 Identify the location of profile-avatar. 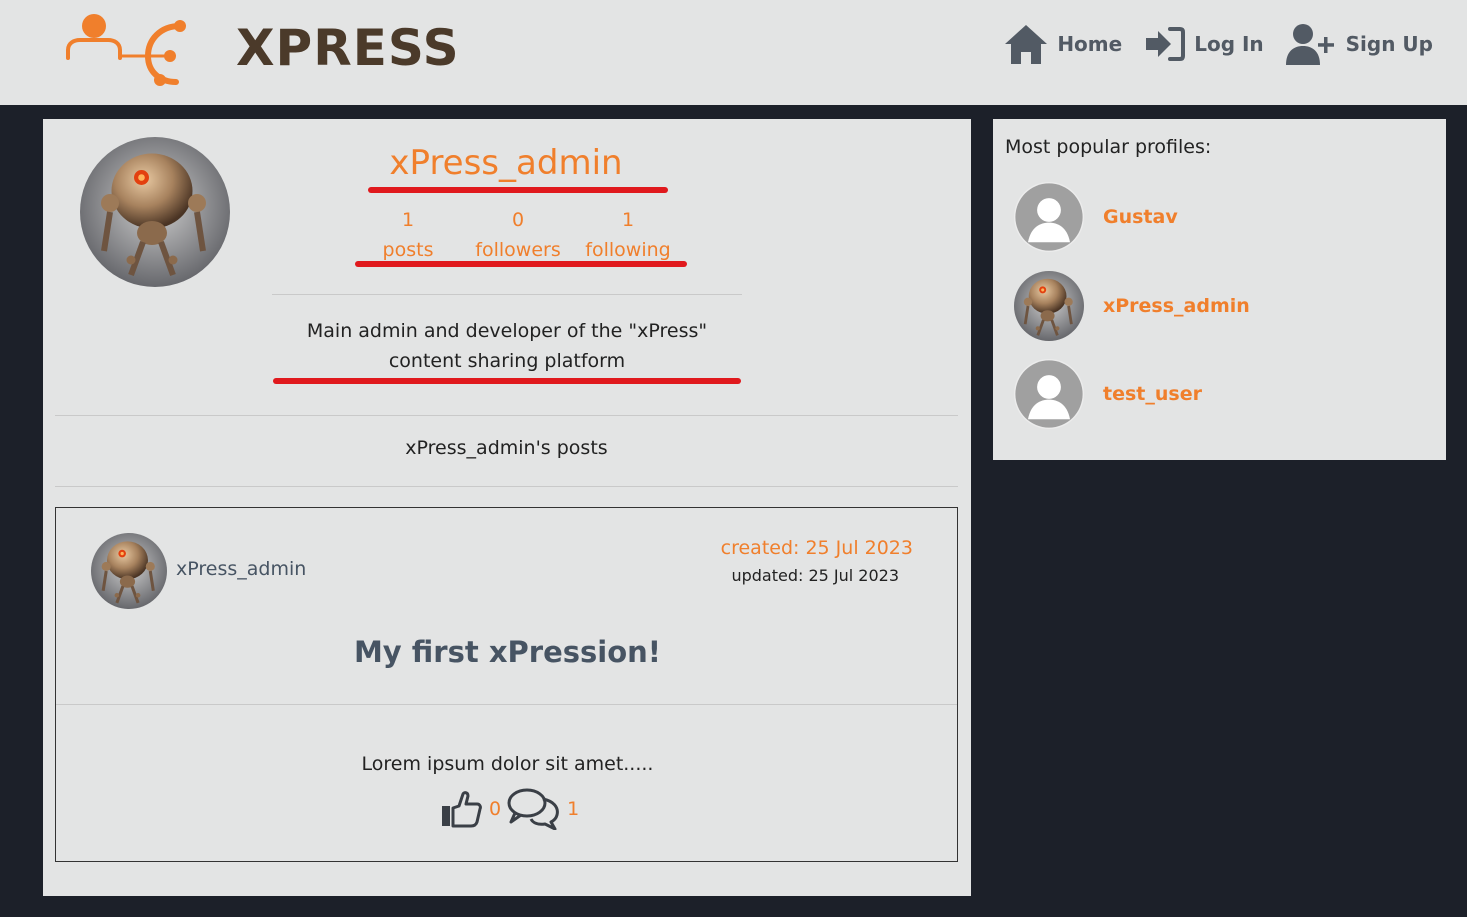
(155, 212).